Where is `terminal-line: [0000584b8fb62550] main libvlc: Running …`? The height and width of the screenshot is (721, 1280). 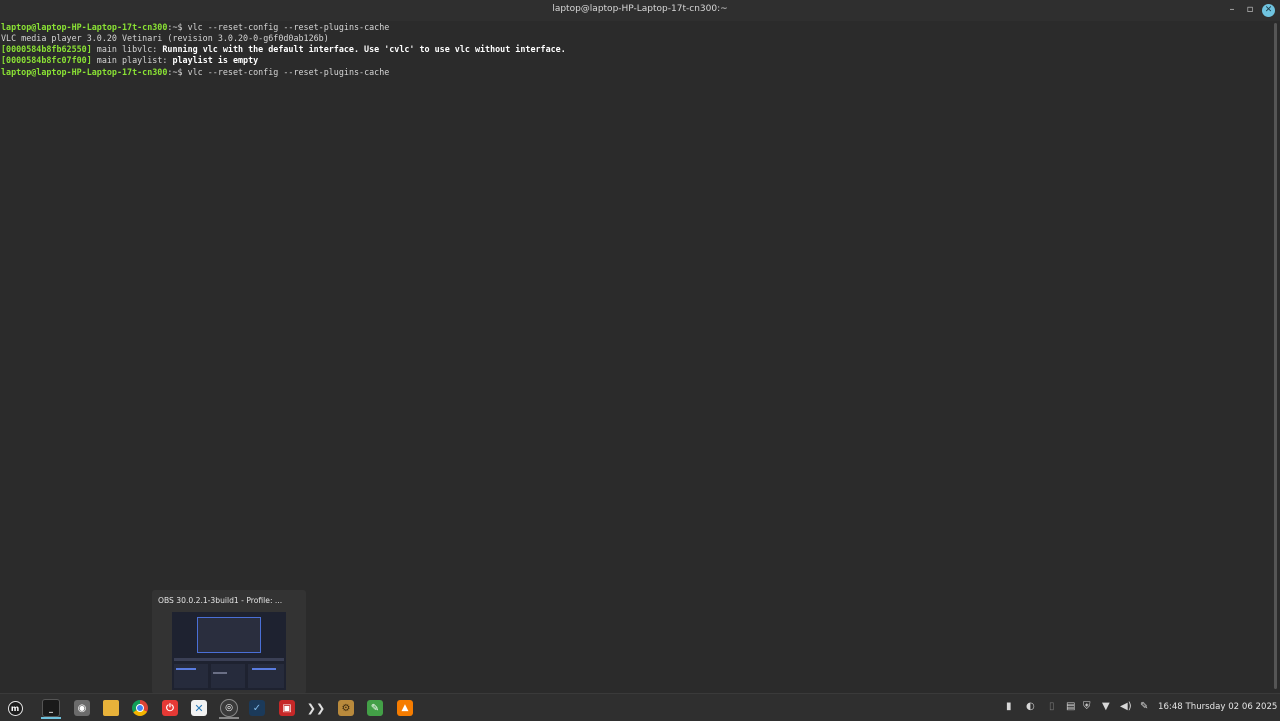
terminal-line: [0000584b8fb62550] main libvlc: Running … is located at coordinates (283, 49).